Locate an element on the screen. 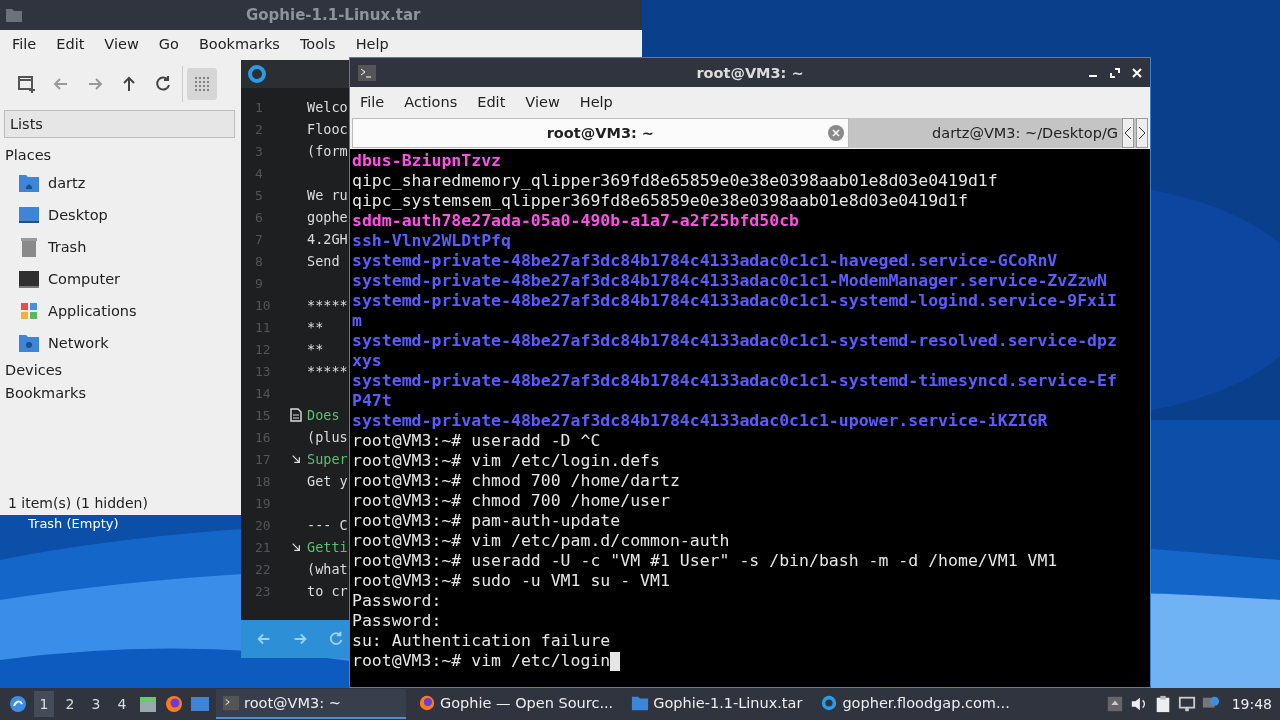  workspace-button: 2 is located at coordinates (70, 704).